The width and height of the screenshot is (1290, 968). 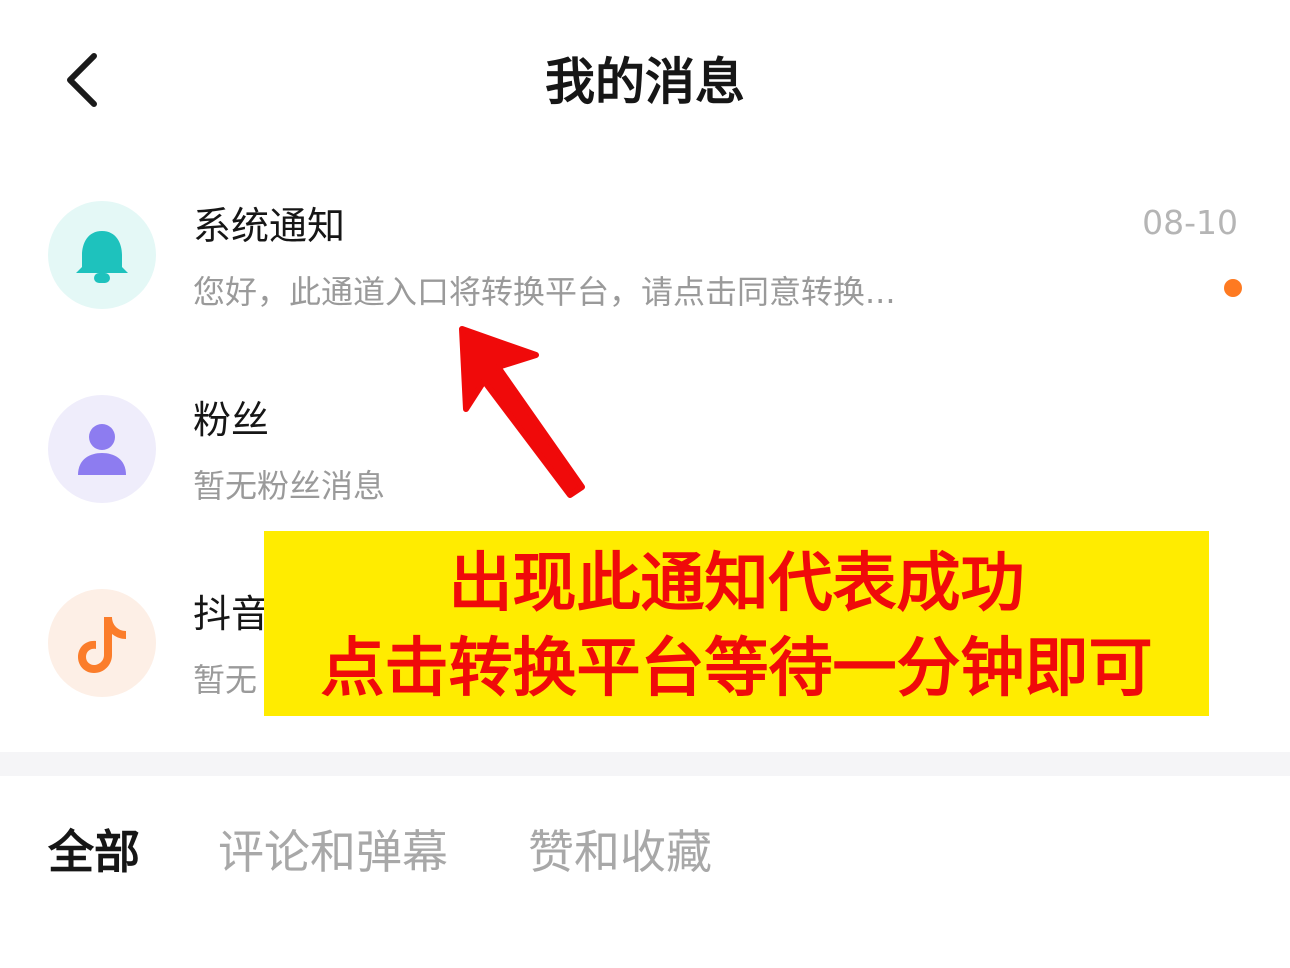 What do you see at coordinates (231, 614) in the screenshot?
I see `message-title: 抖音` at bounding box center [231, 614].